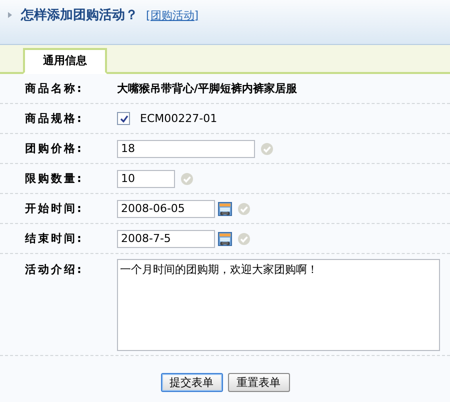  I want to click on triangle-icon, so click(10, 15).